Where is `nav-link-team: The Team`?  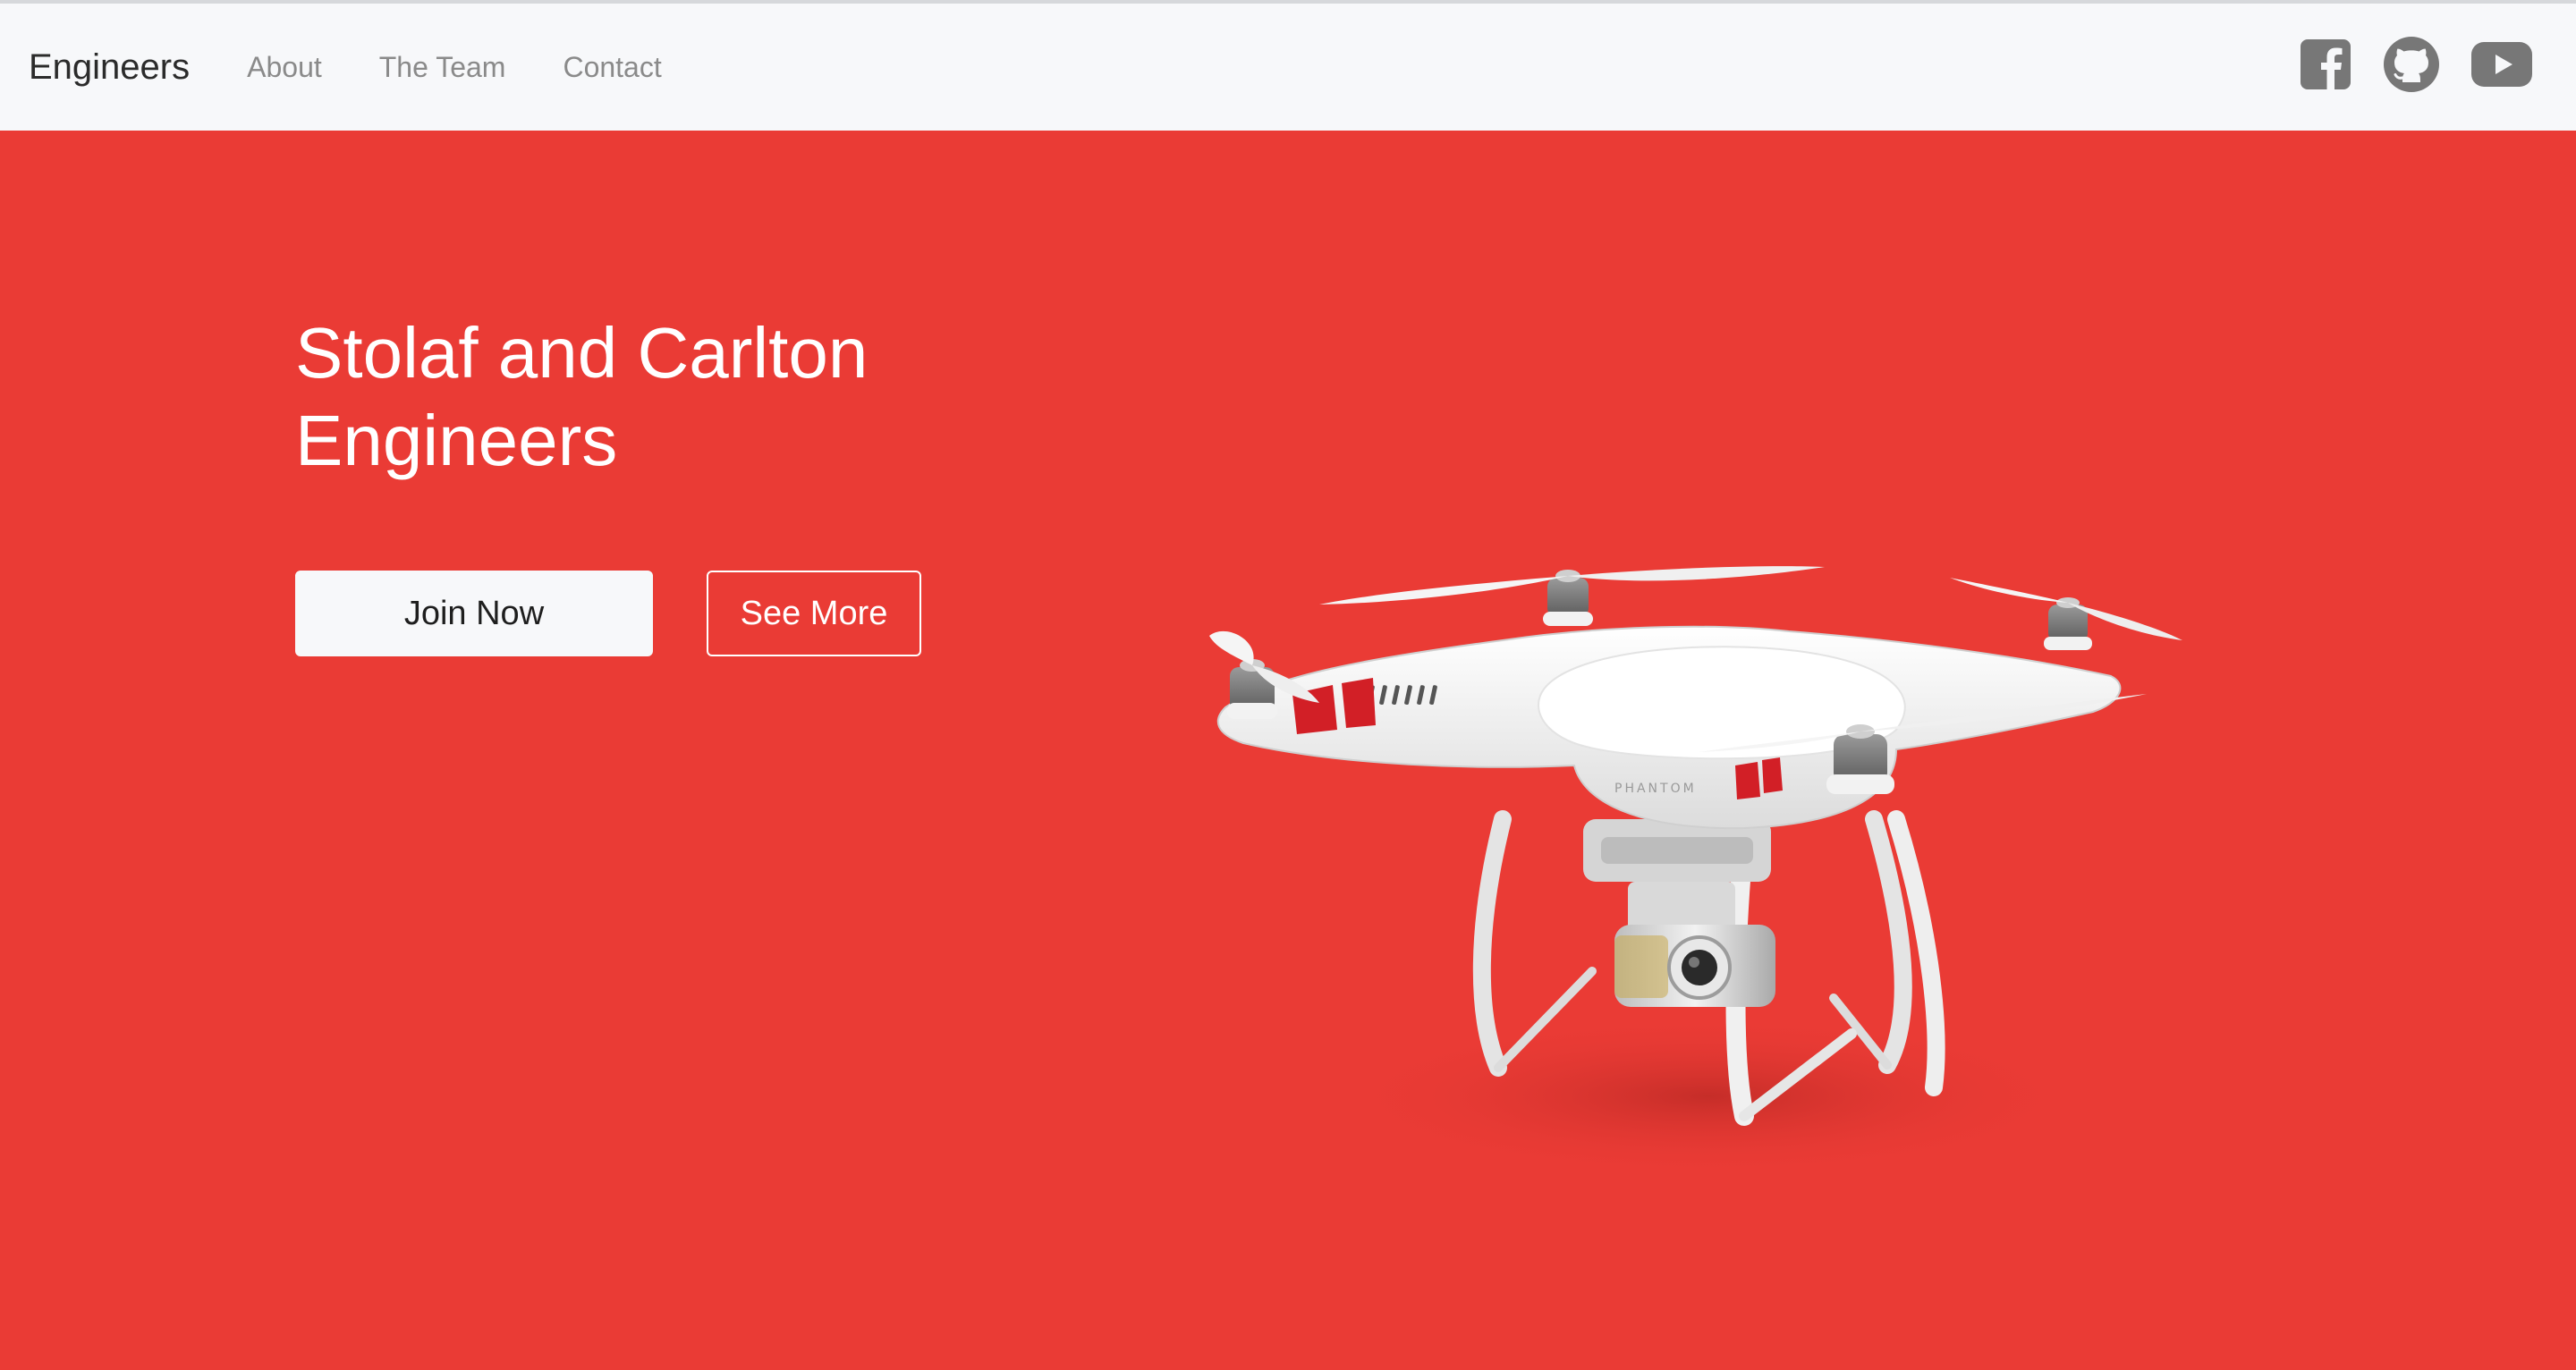 nav-link-team: The Team is located at coordinates (442, 67).